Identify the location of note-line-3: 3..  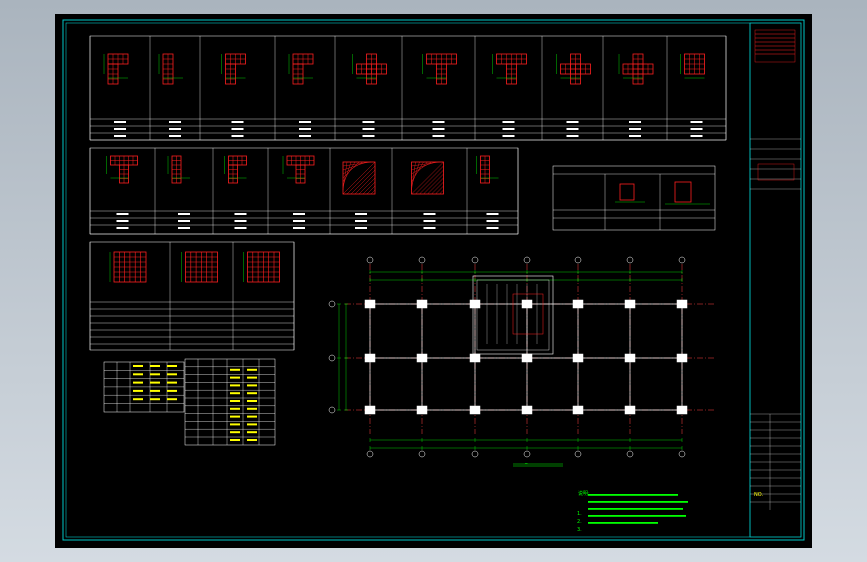
(579, 530).